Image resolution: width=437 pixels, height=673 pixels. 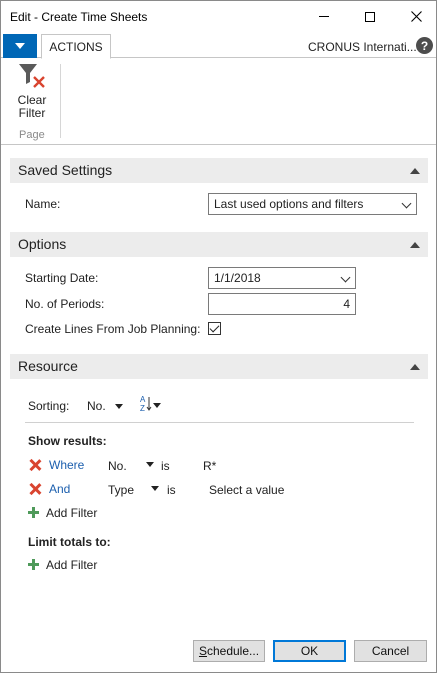 What do you see at coordinates (62, 278) in the screenshot?
I see `starting-date-label: Starting Date:` at bounding box center [62, 278].